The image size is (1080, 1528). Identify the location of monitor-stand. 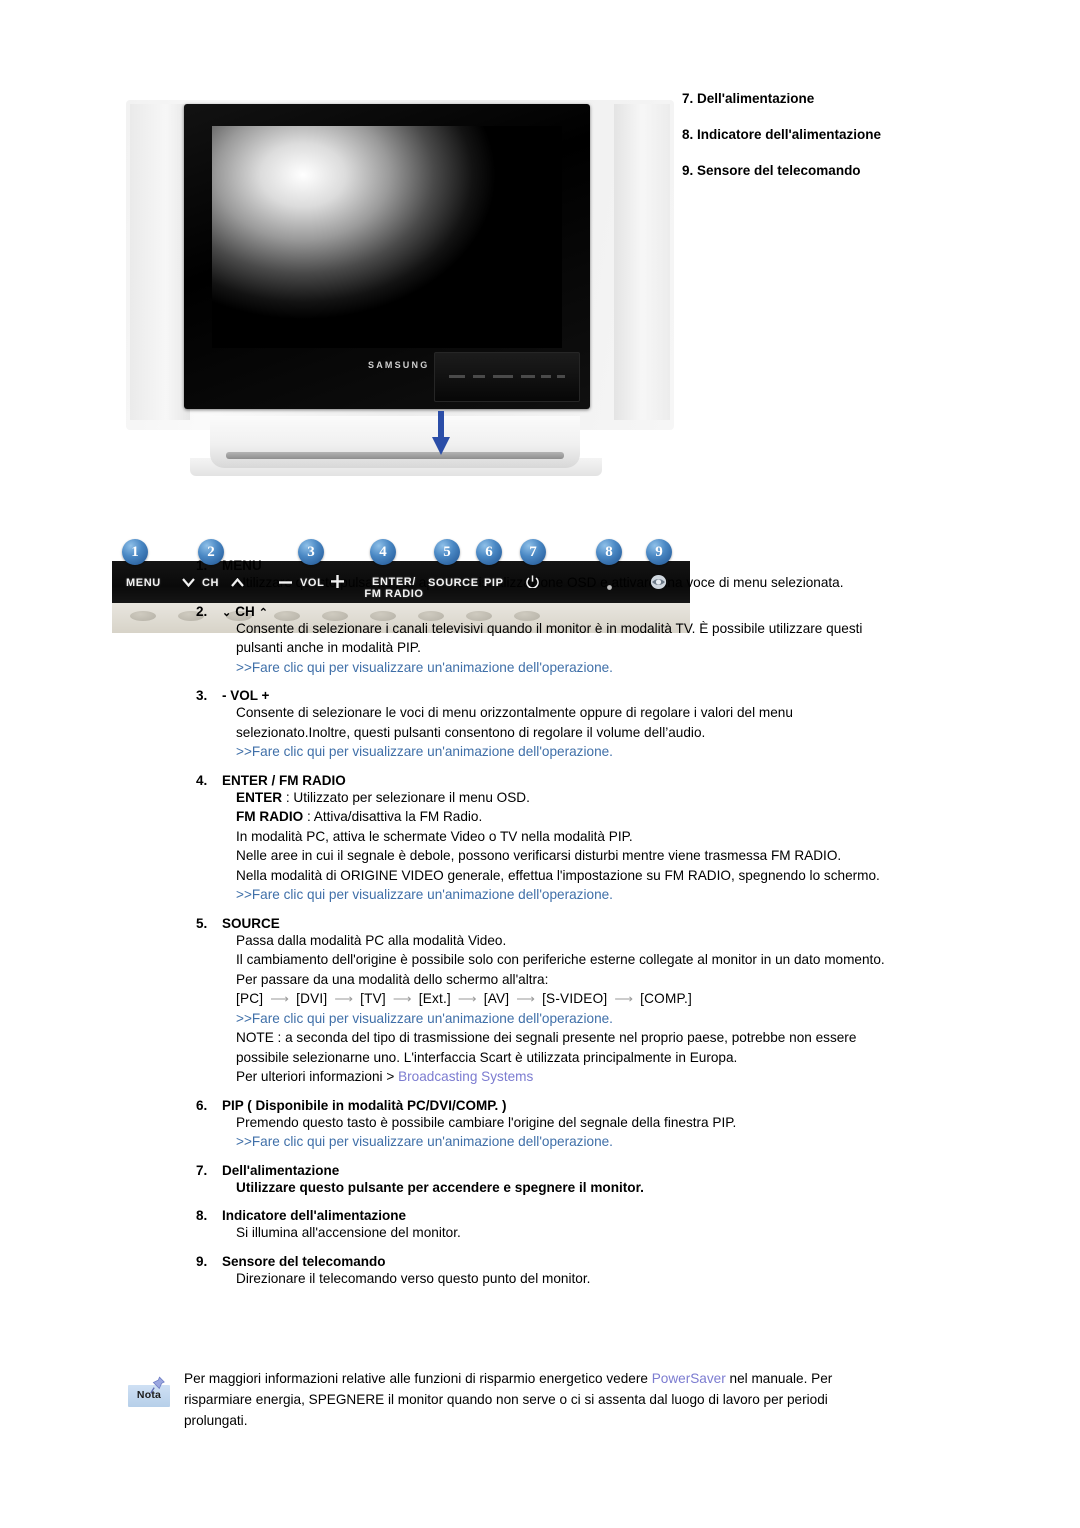
(395, 442).